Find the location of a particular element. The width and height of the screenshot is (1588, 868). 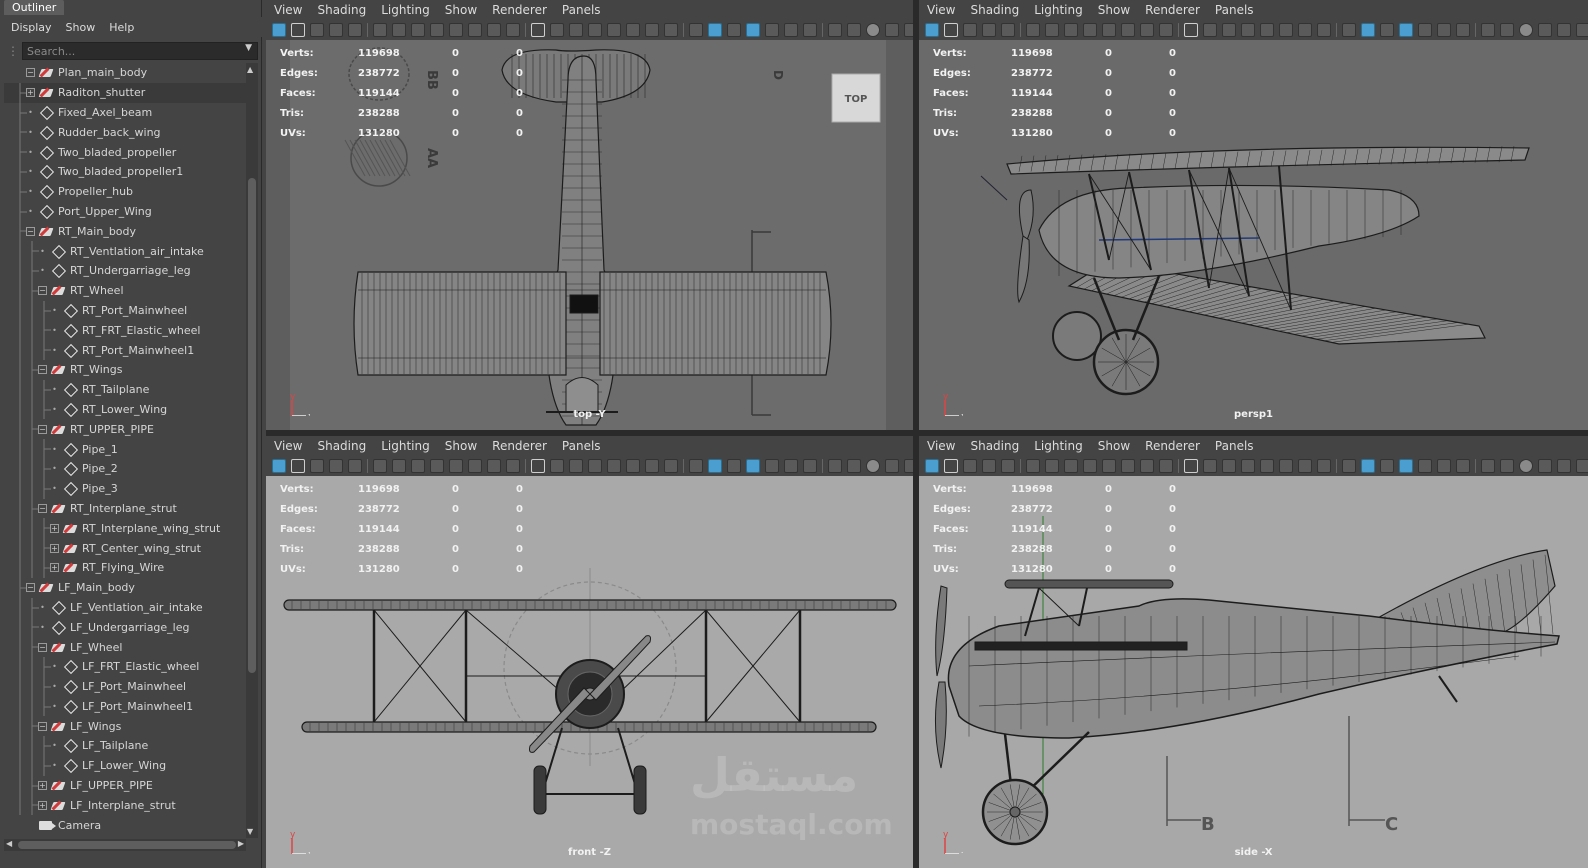

outliner-item: • LF_Port_Mainwheel is located at coordinates (125, 686).